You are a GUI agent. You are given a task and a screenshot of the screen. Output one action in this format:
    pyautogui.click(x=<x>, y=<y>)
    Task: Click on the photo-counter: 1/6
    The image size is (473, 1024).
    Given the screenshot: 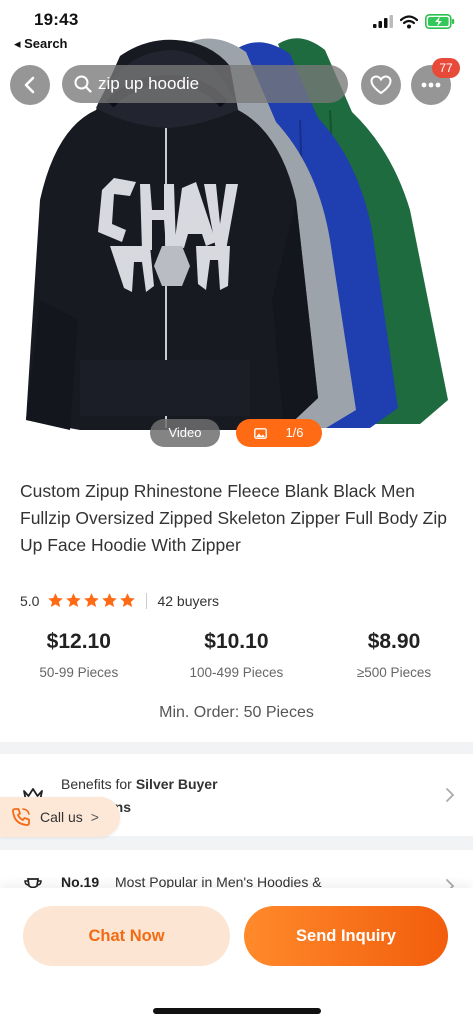 What is the action you would take?
    pyautogui.click(x=294, y=432)
    